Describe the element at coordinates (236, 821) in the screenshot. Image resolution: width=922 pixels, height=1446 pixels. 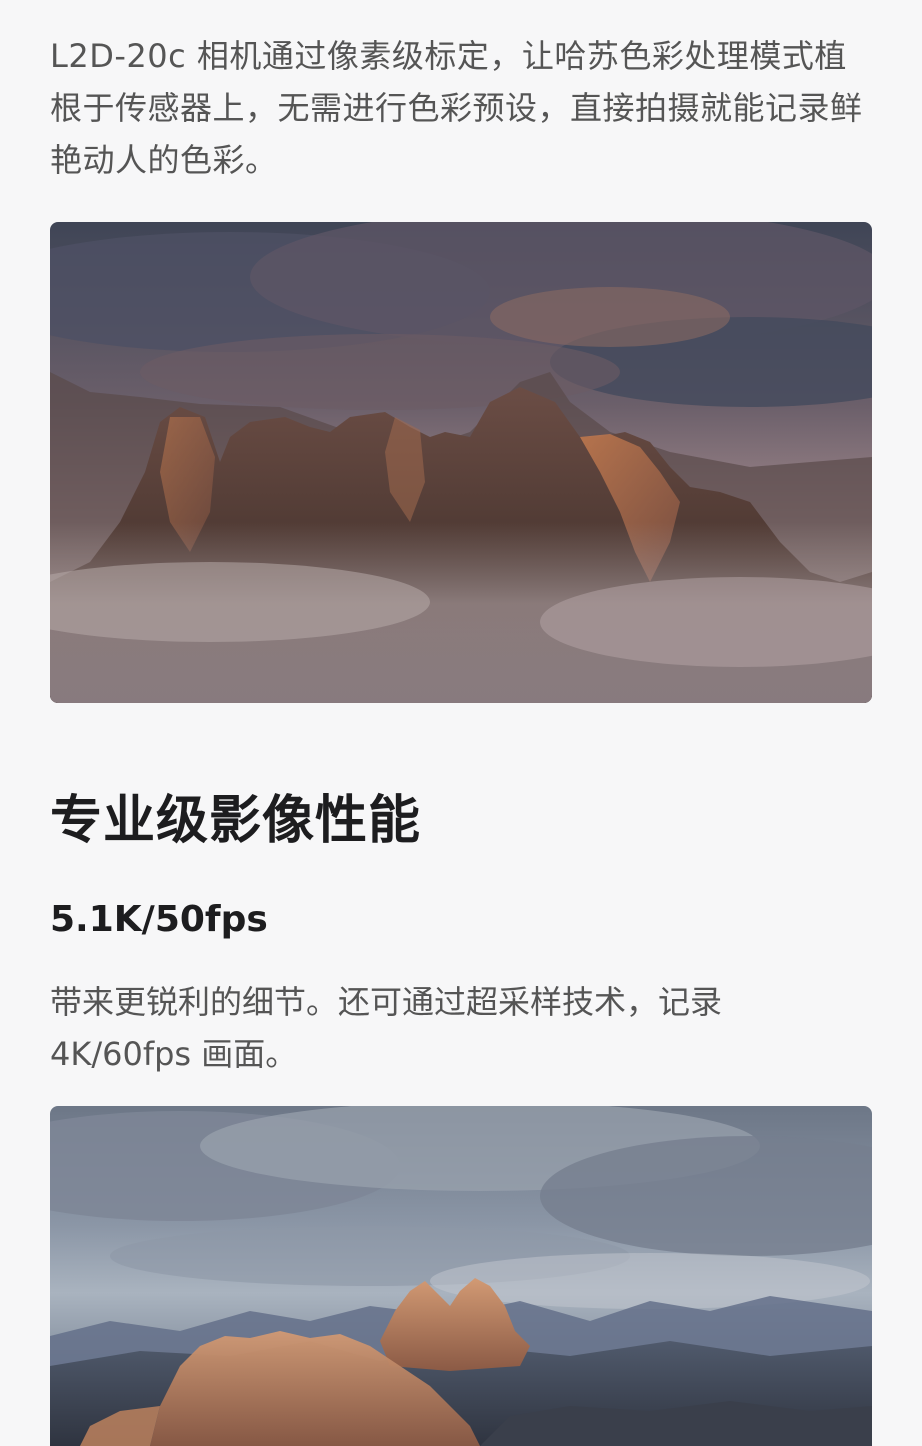
I see `section-title: 专业级影像性能` at that location.